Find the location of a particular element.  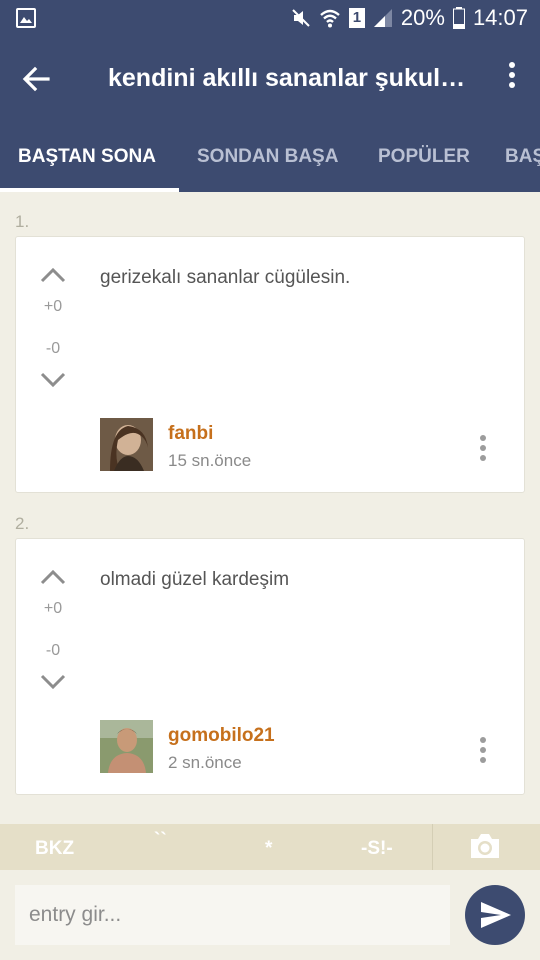

battery-percent: 20% is located at coordinates (422, 17).